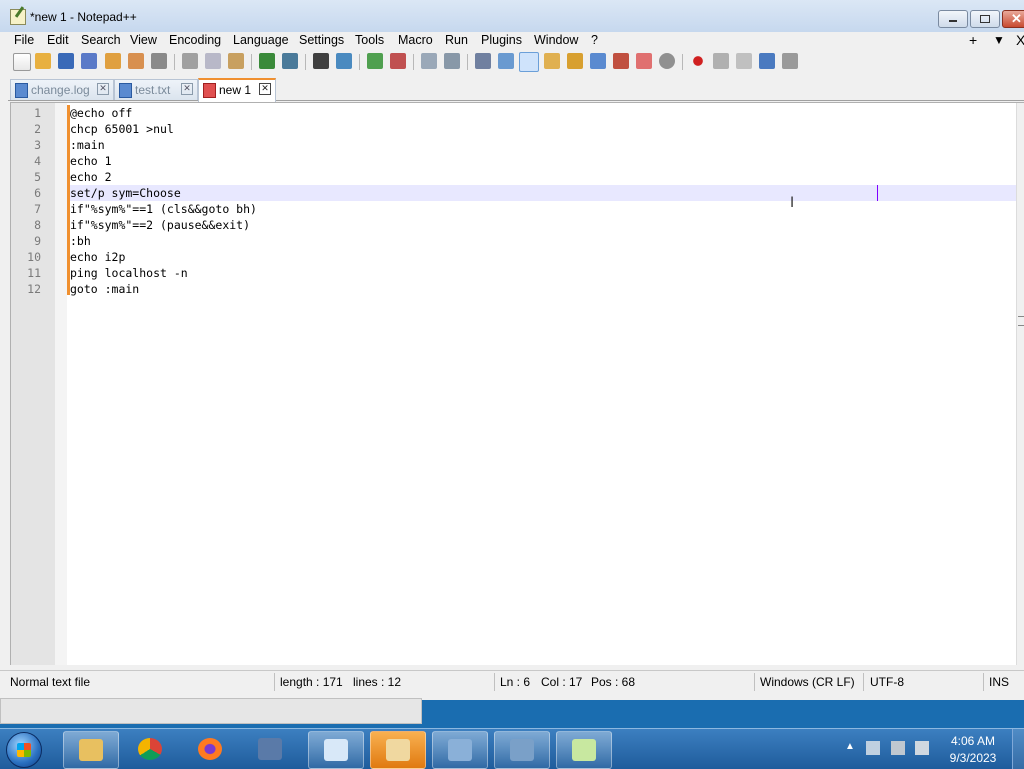 The height and width of the screenshot is (769, 1024). What do you see at coordinates (163, 209) in the screenshot?
I see `code-line: if"%sym%"==1 (cls&&goto bh)` at bounding box center [163, 209].